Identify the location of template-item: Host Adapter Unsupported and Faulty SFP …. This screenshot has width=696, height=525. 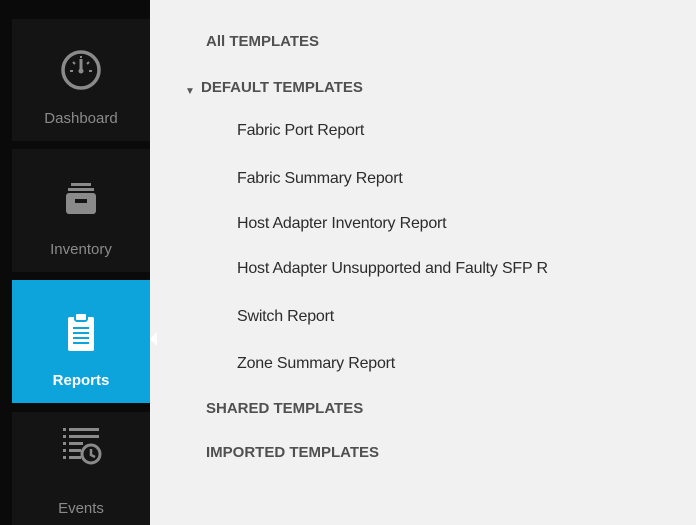
(392, 269).